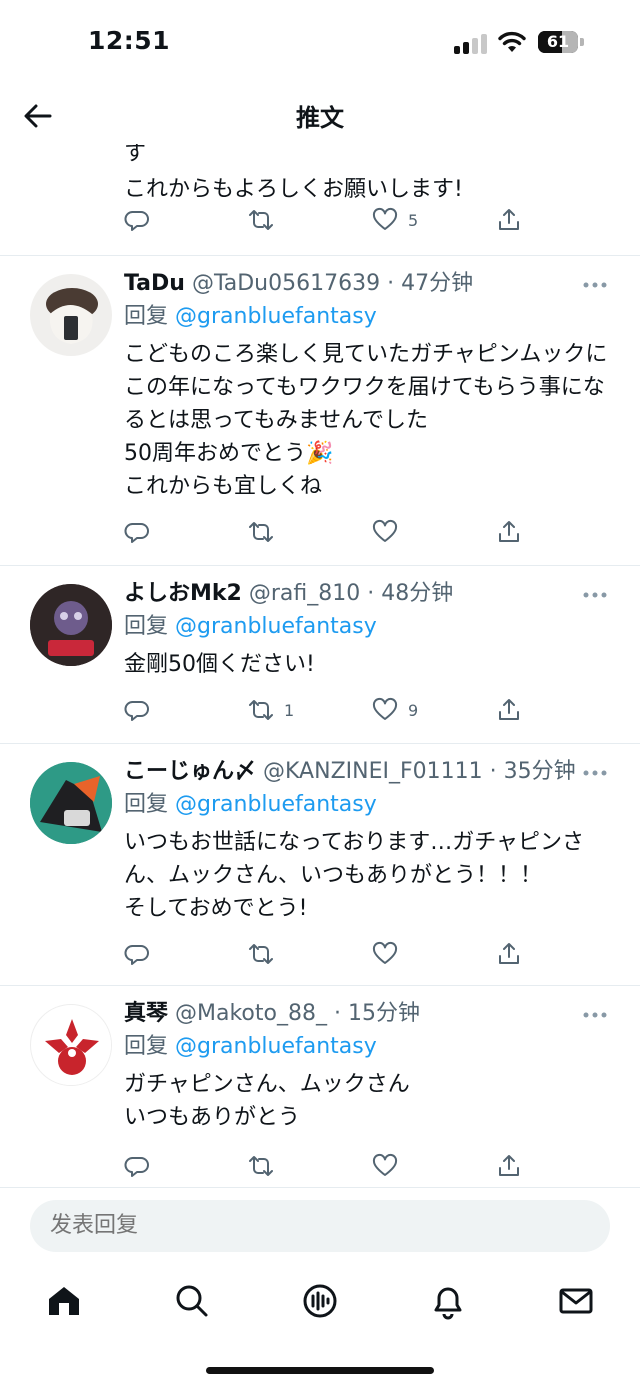  I want to click on notifications-icon, so click(448, 1301).